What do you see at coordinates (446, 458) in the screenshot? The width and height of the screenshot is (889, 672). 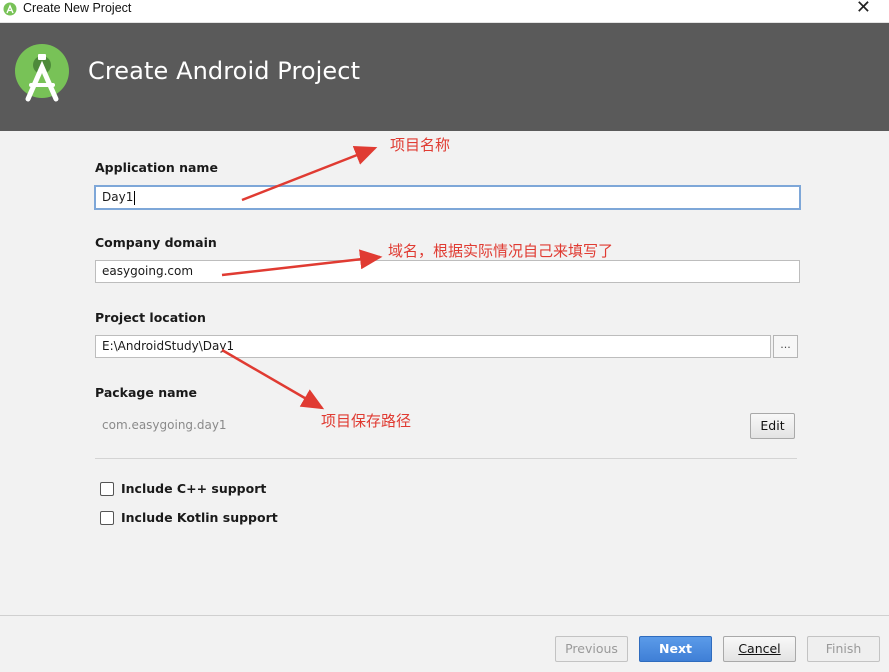 I see `section-divider` at bounding box center [446, 458].